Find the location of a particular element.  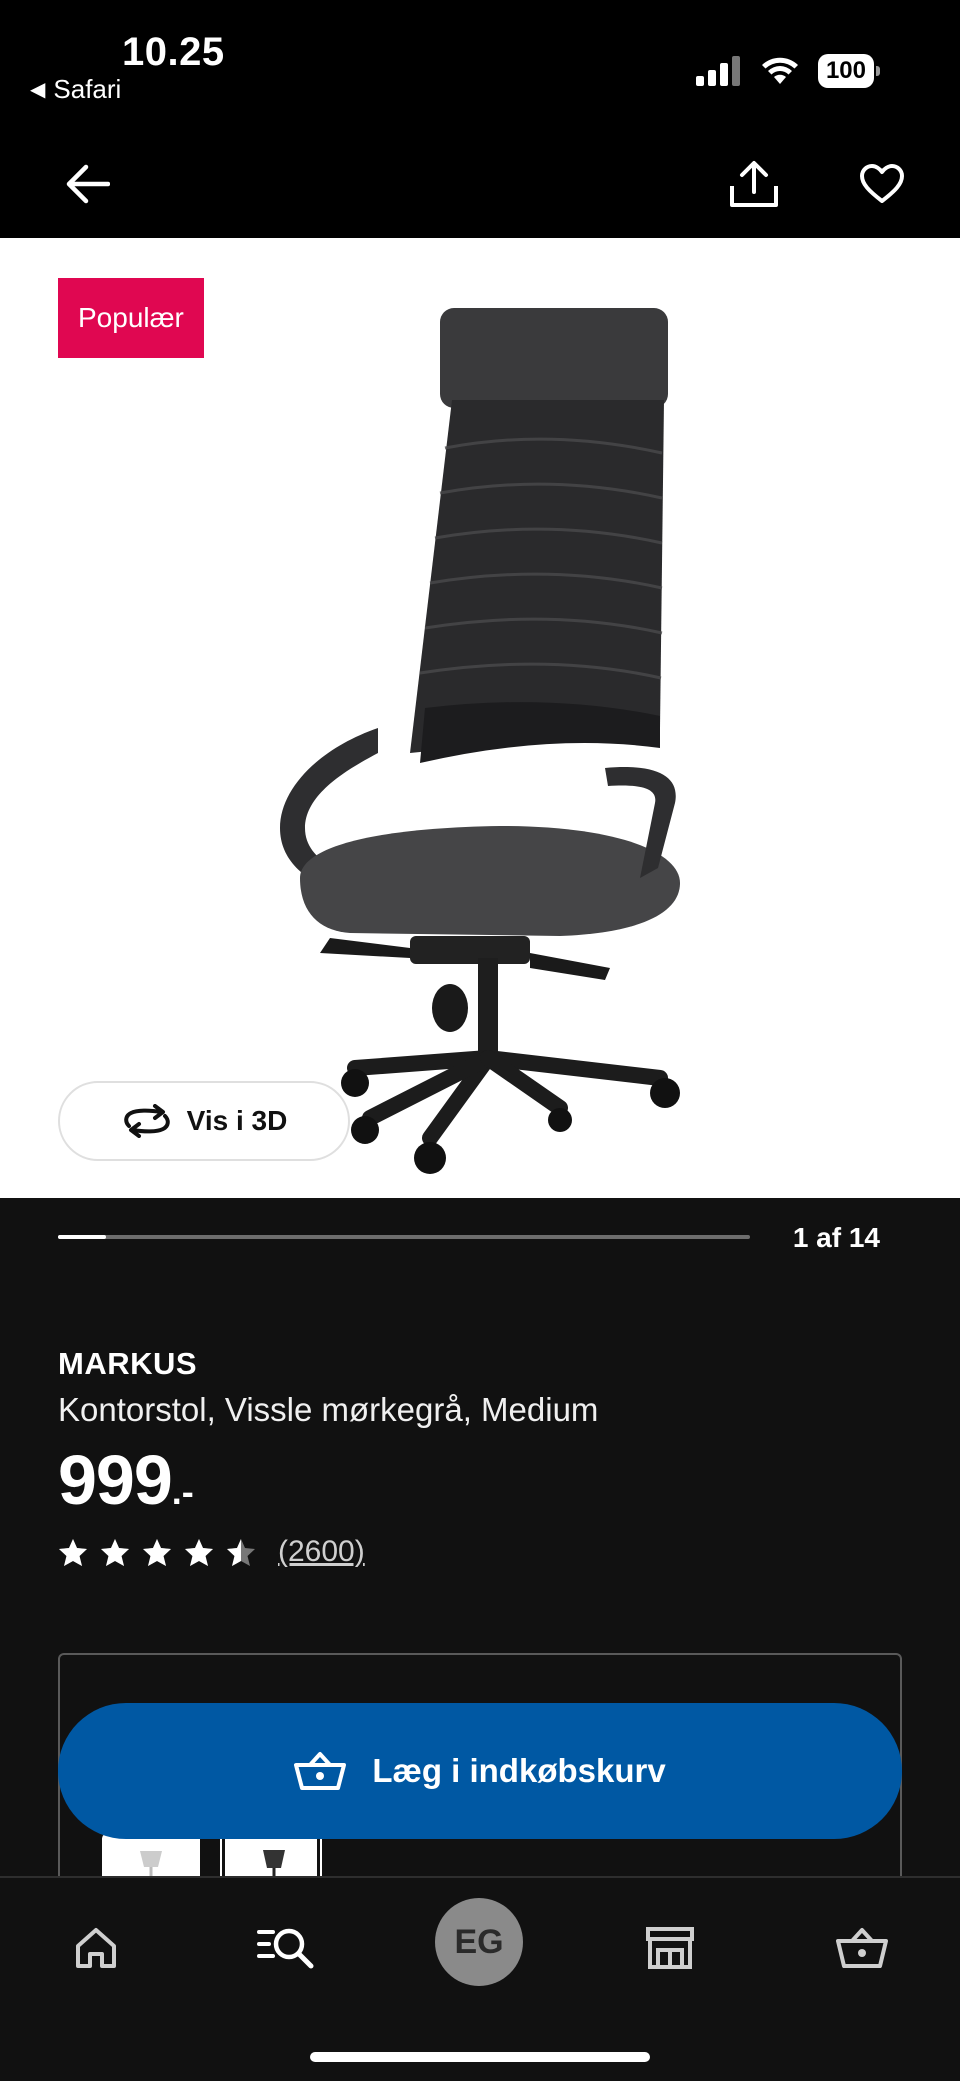

add-to-cart-button: Læg i indkøbskurv is located at coordinates (480, 1771).